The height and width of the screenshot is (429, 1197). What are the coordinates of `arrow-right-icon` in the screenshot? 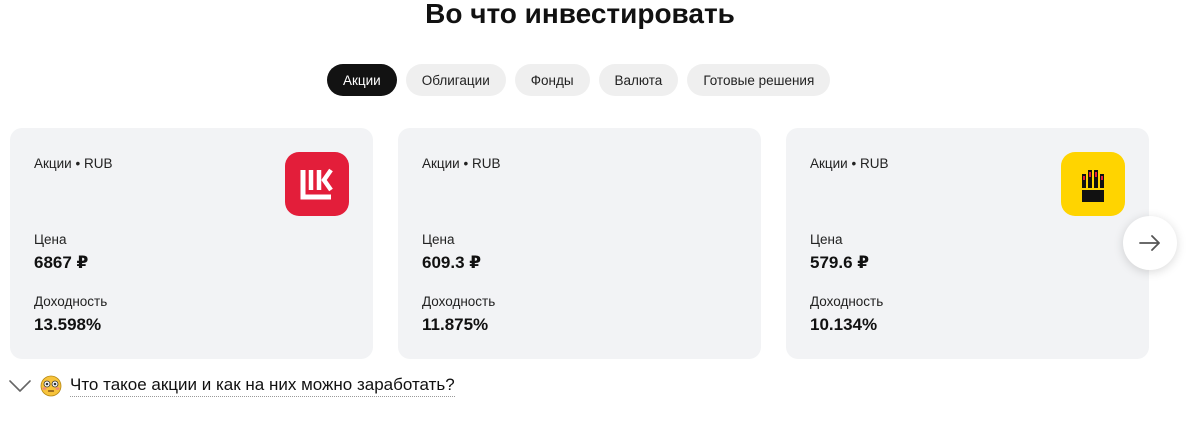 It's located at (1149, 243).